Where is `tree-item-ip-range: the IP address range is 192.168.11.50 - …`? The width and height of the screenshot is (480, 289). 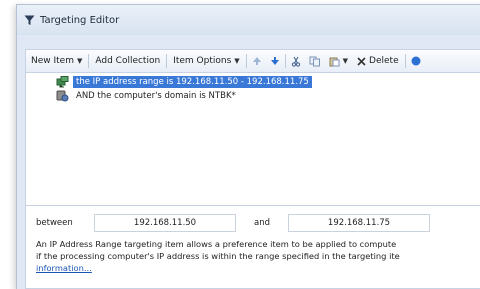 tree-item-ip-range: the IP address range is 192.168.11.50 - … is located at coordinates (184, 82).